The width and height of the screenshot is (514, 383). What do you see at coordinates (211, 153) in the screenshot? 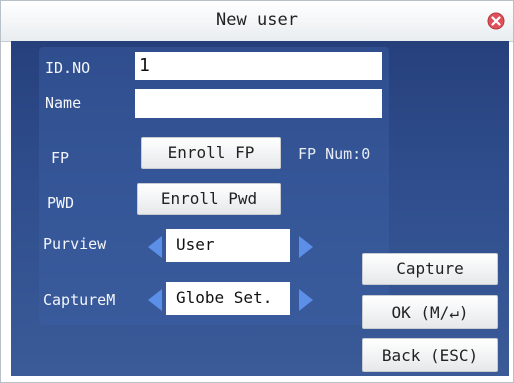
I see `enroll-fp-button: Enroll FP` at bounding box center [211, 153].